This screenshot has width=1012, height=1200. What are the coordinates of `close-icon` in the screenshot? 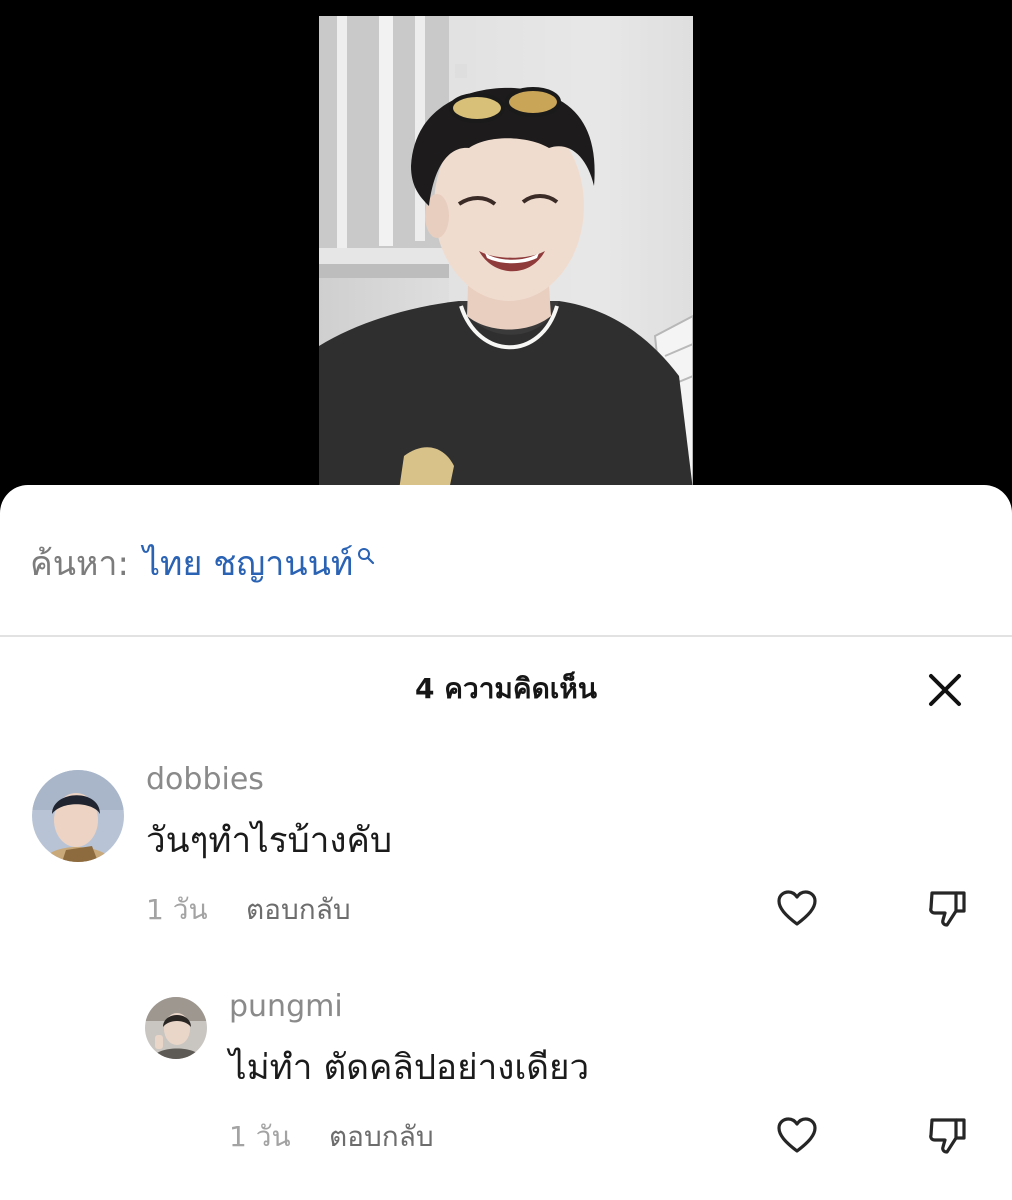 It's located at (945, 690).